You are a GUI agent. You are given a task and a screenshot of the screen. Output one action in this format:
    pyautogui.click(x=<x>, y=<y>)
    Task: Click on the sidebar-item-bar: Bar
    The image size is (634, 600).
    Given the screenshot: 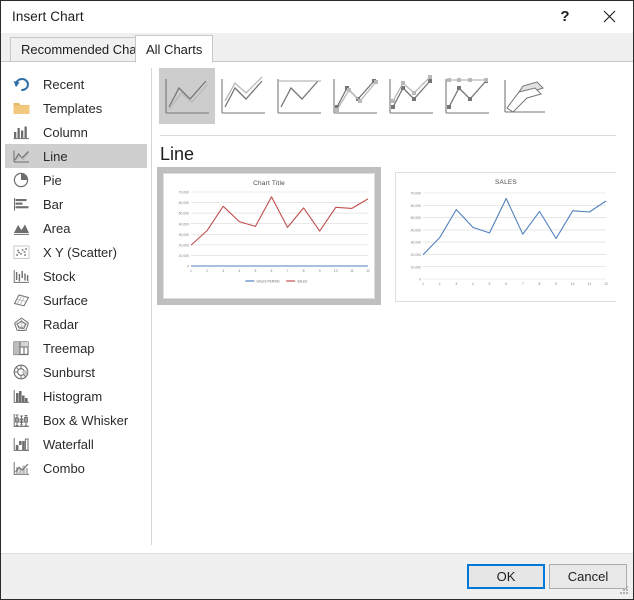 What is the action you would take?
    pyautogui.click(x=76, y=204)
    